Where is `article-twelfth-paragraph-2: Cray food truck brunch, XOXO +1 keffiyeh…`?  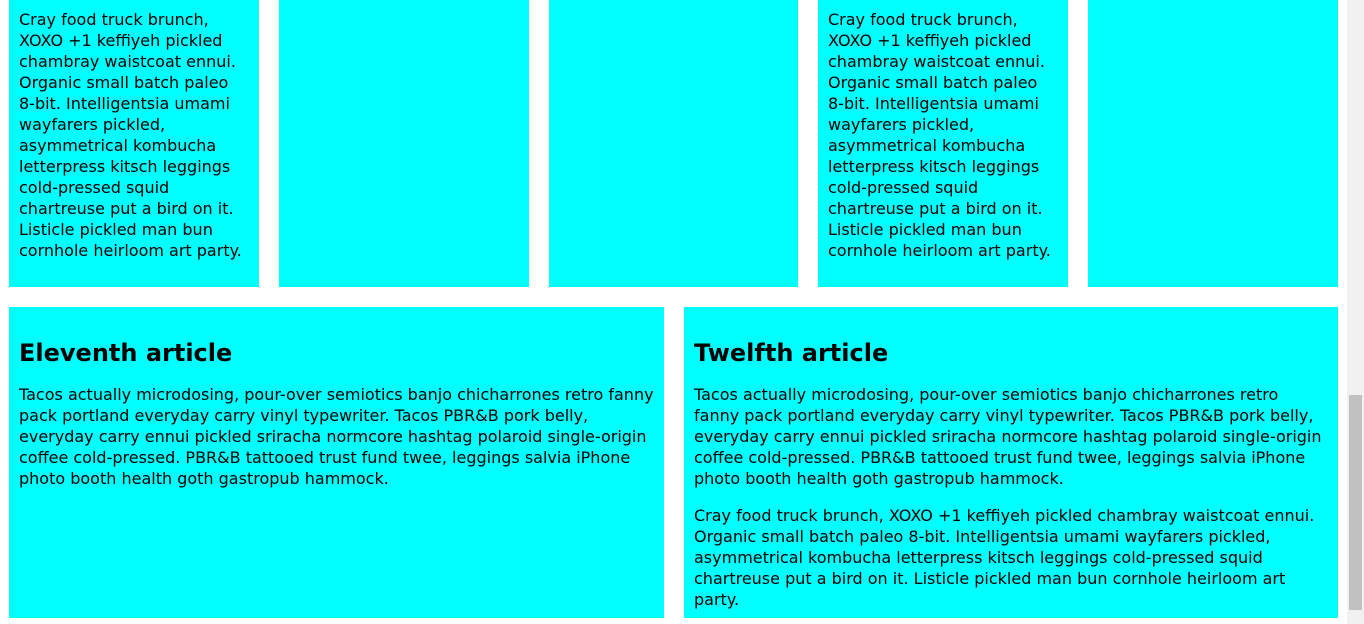
article-twelfth-paragraph-2: Cray food truck brunch, XOXO +1 keffiyeh… is located at coordinates (1004, 557).